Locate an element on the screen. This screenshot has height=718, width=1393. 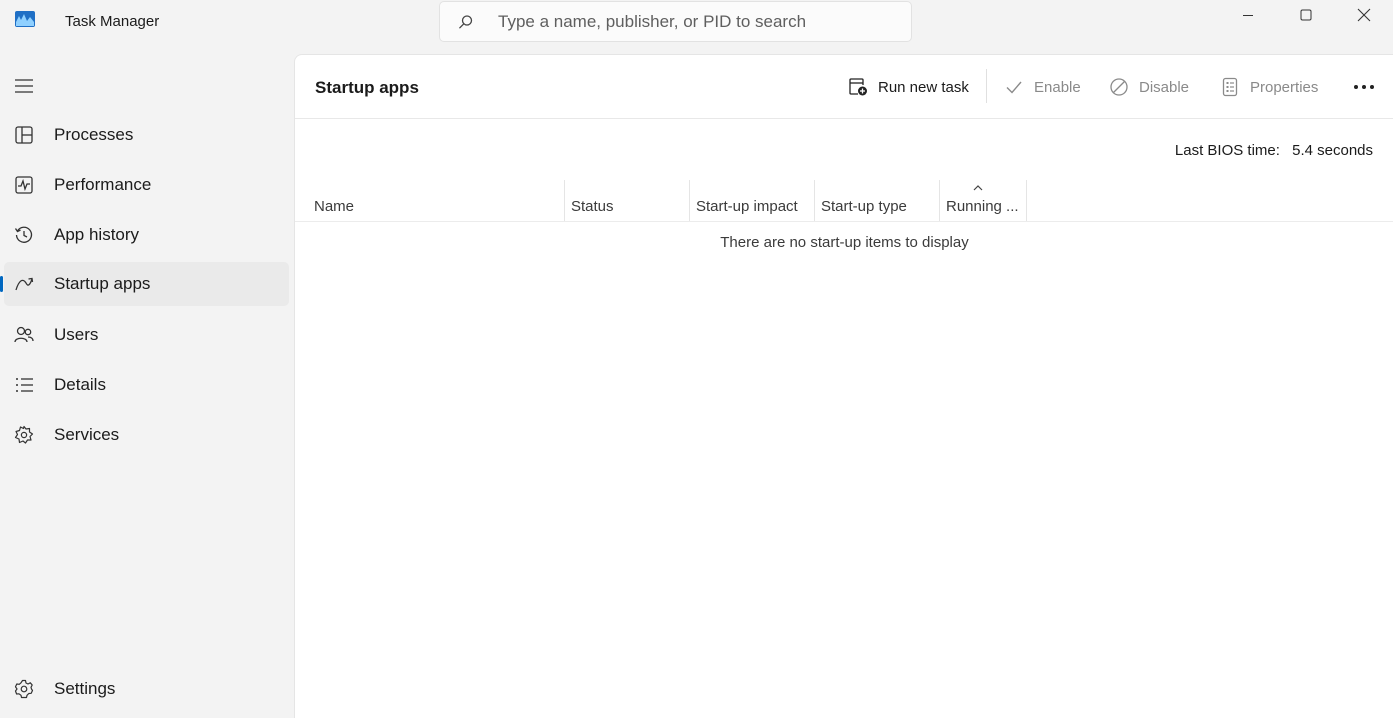
startup-apps-icon is located at coordinates (24, 284).